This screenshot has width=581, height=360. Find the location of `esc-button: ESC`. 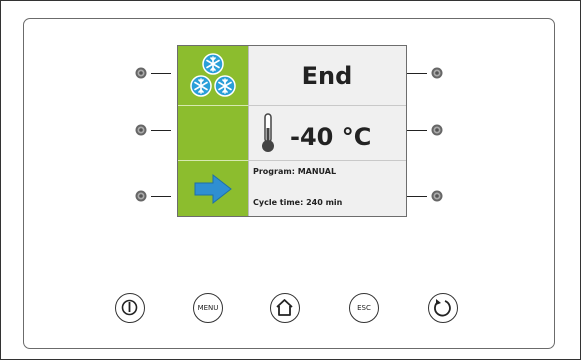

esc-button: ESC is located at coordinates (364, 308).